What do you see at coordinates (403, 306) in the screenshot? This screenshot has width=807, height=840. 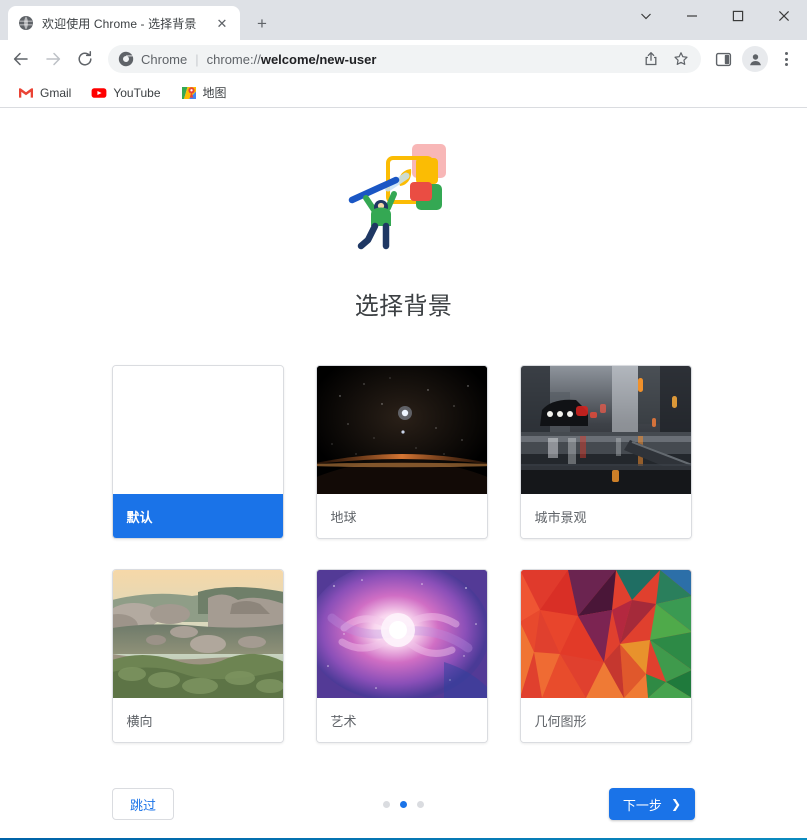 I see `page-title: 选择背景` at bounding box center [403, 306].